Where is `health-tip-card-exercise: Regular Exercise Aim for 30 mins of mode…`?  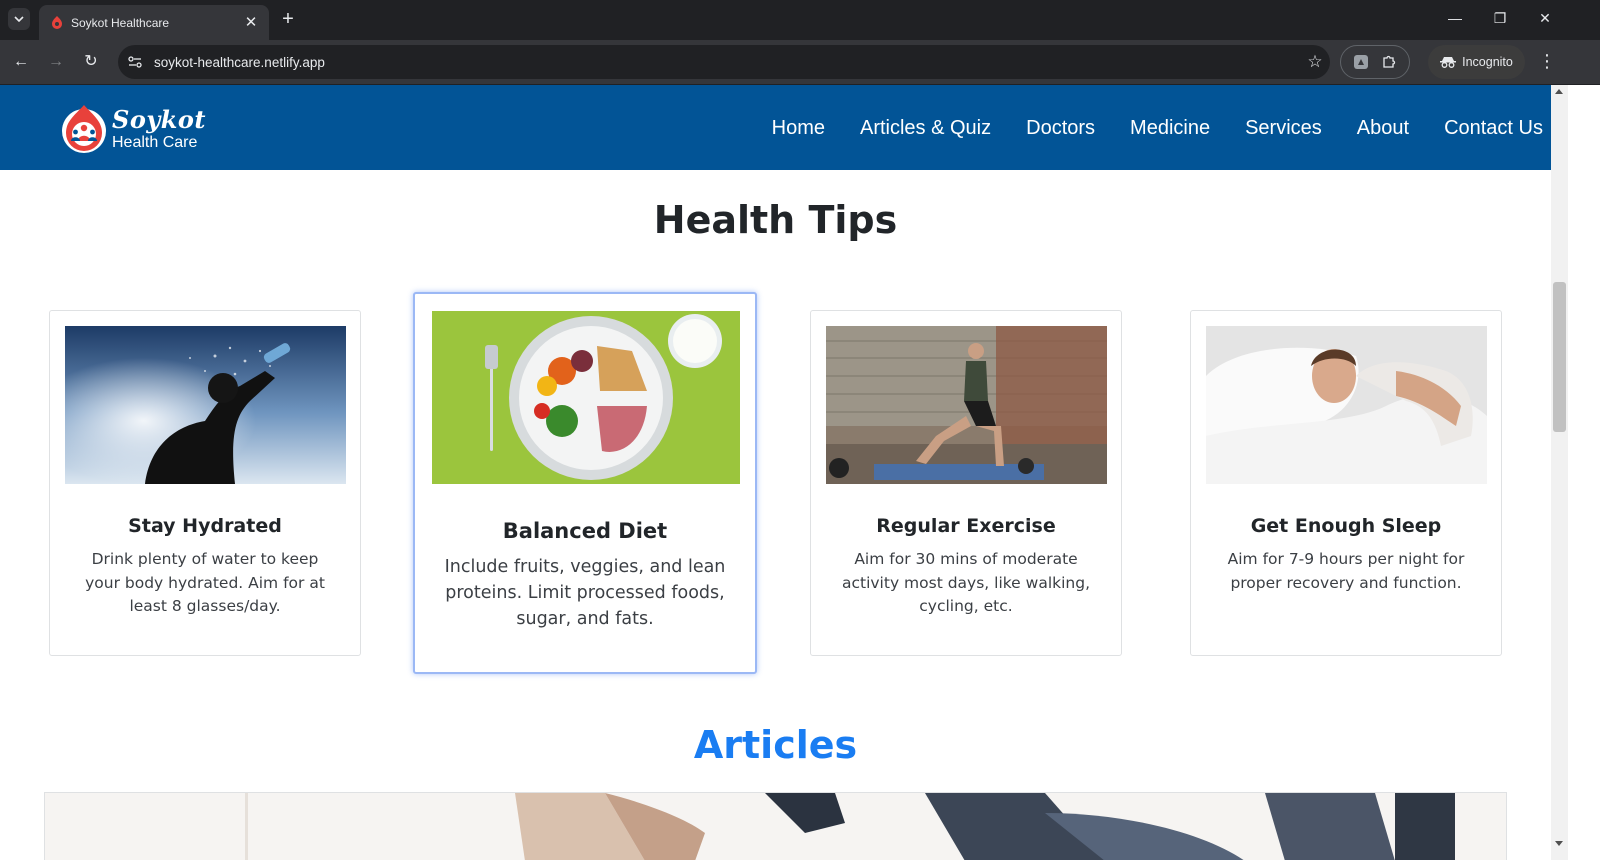
health-tip-card-exercise: Regular Exercise Aim for 30 mins of mode… is located at coordinates (966, 483).